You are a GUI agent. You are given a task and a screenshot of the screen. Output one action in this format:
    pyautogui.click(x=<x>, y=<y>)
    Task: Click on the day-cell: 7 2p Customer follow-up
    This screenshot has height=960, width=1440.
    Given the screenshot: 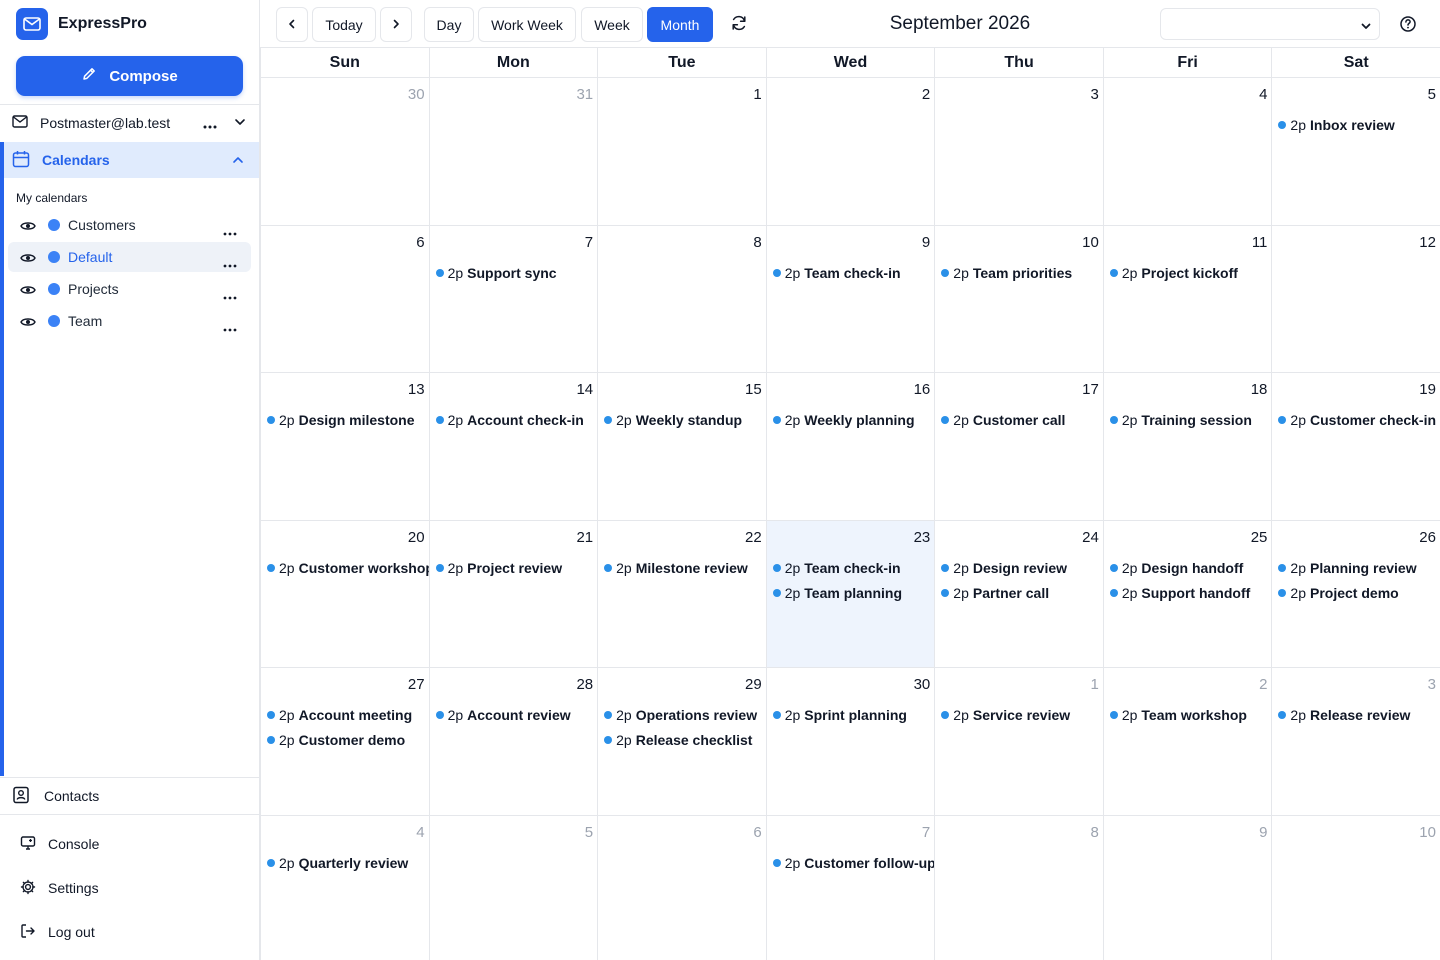 What is the action you would take?
    pyautogui.click(x=850, y=887)
    